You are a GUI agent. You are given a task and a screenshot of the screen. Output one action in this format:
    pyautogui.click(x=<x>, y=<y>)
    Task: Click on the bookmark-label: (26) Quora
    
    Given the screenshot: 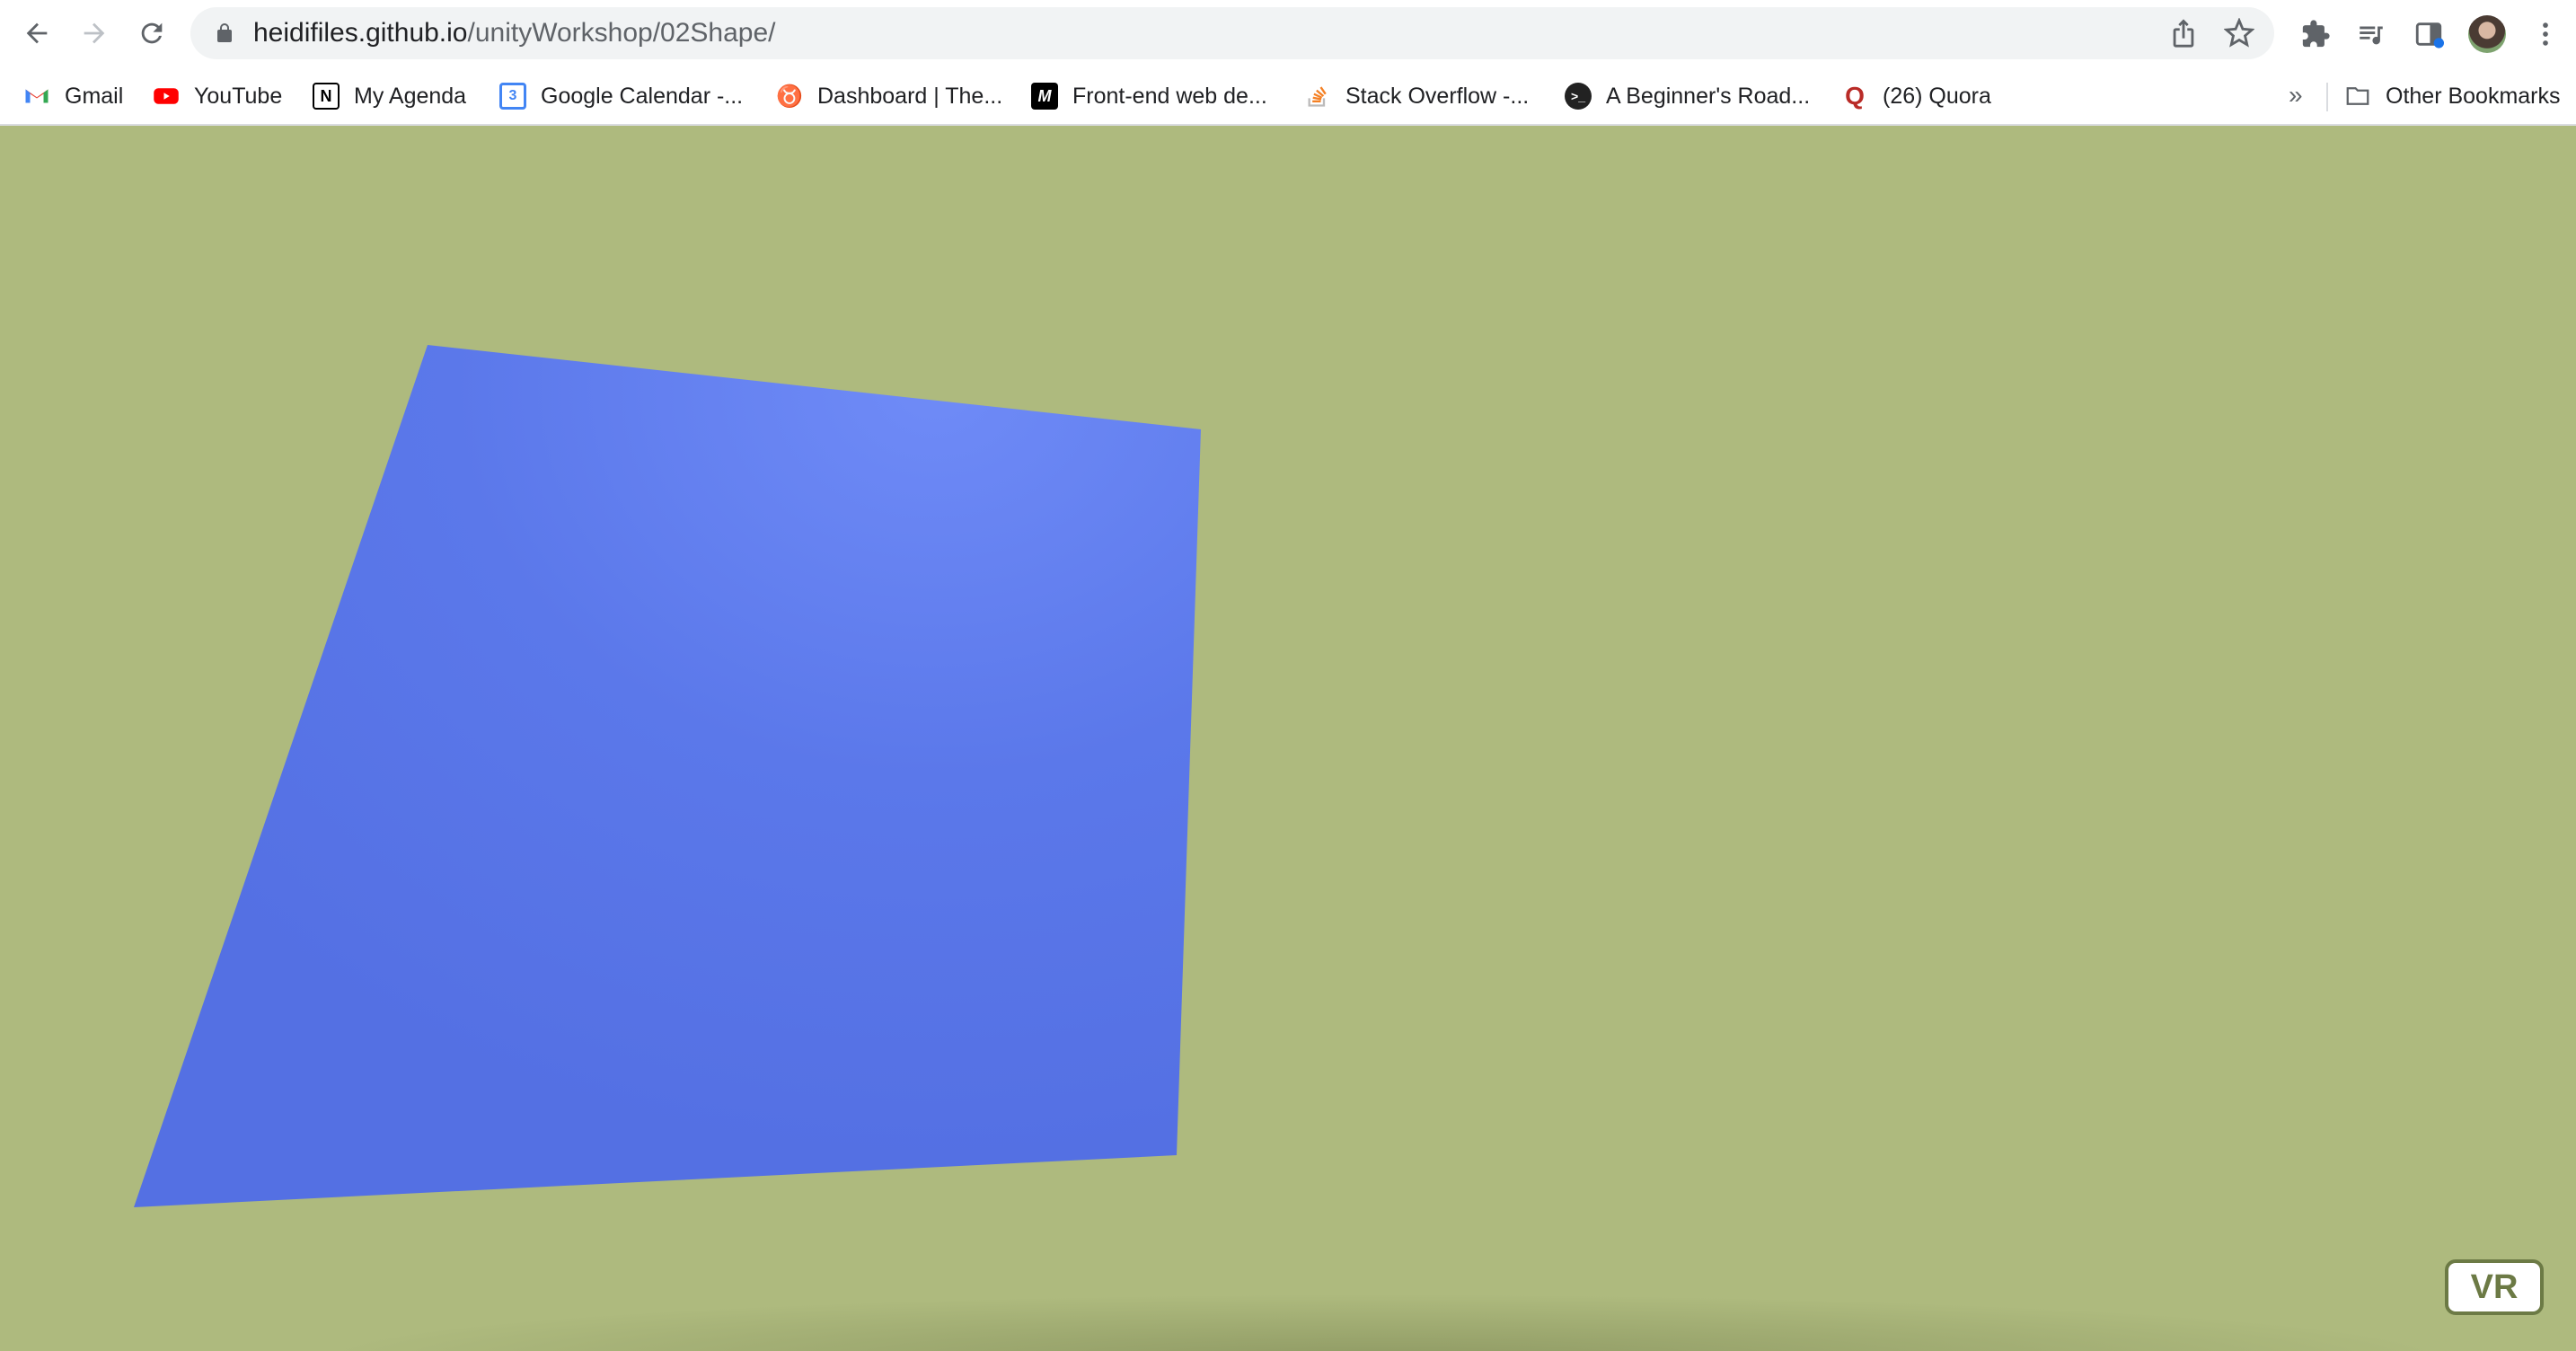 What is the action you would take?
    pyautogui.click(x=1937, y=96)
    